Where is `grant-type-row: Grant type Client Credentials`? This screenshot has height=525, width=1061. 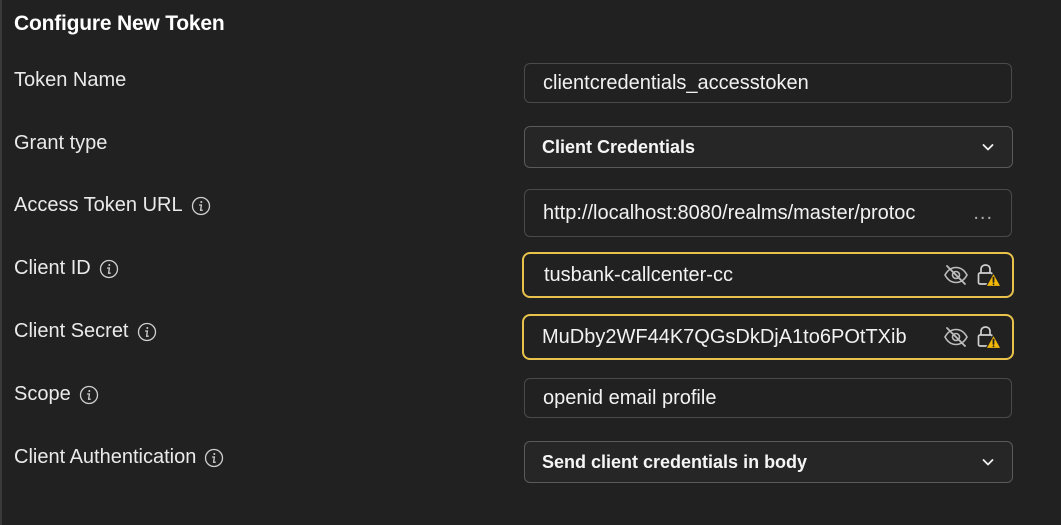
grant-type-row: Grant type Client Credentials is located at coordinates (530, 149).